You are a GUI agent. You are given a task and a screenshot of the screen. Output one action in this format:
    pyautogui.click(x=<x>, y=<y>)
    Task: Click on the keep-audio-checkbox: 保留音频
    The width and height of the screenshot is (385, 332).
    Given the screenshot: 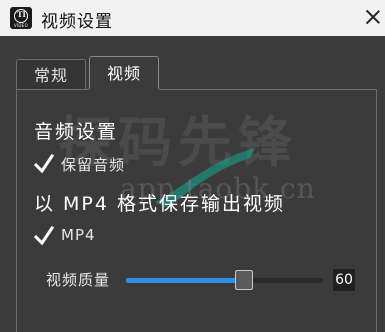 What is the action you would take?
    pyautogui.click(x=134, y=164)
    